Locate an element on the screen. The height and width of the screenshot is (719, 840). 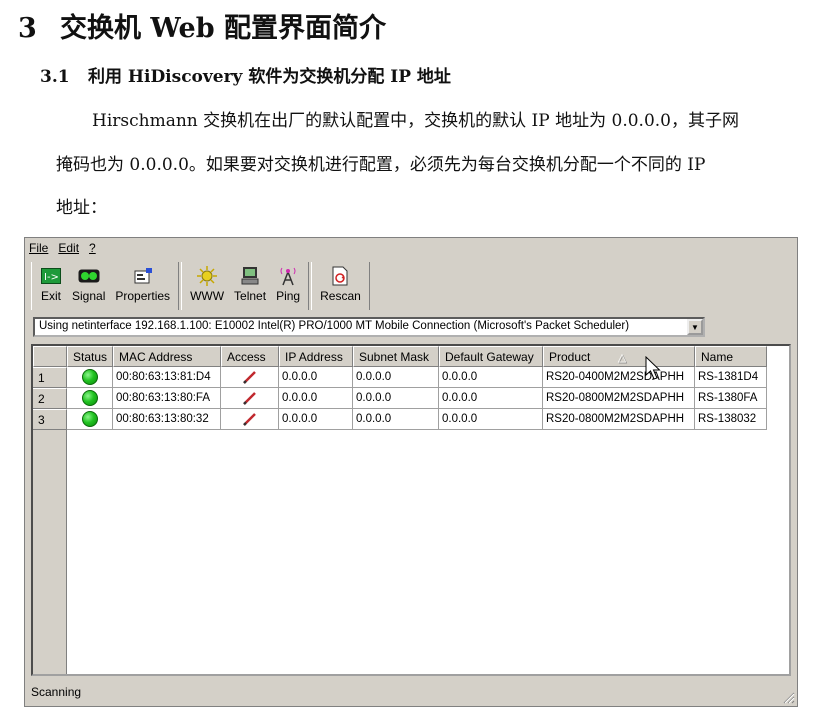
column-header-subnet: Subnet Mask is located at coordinates (396, 356).